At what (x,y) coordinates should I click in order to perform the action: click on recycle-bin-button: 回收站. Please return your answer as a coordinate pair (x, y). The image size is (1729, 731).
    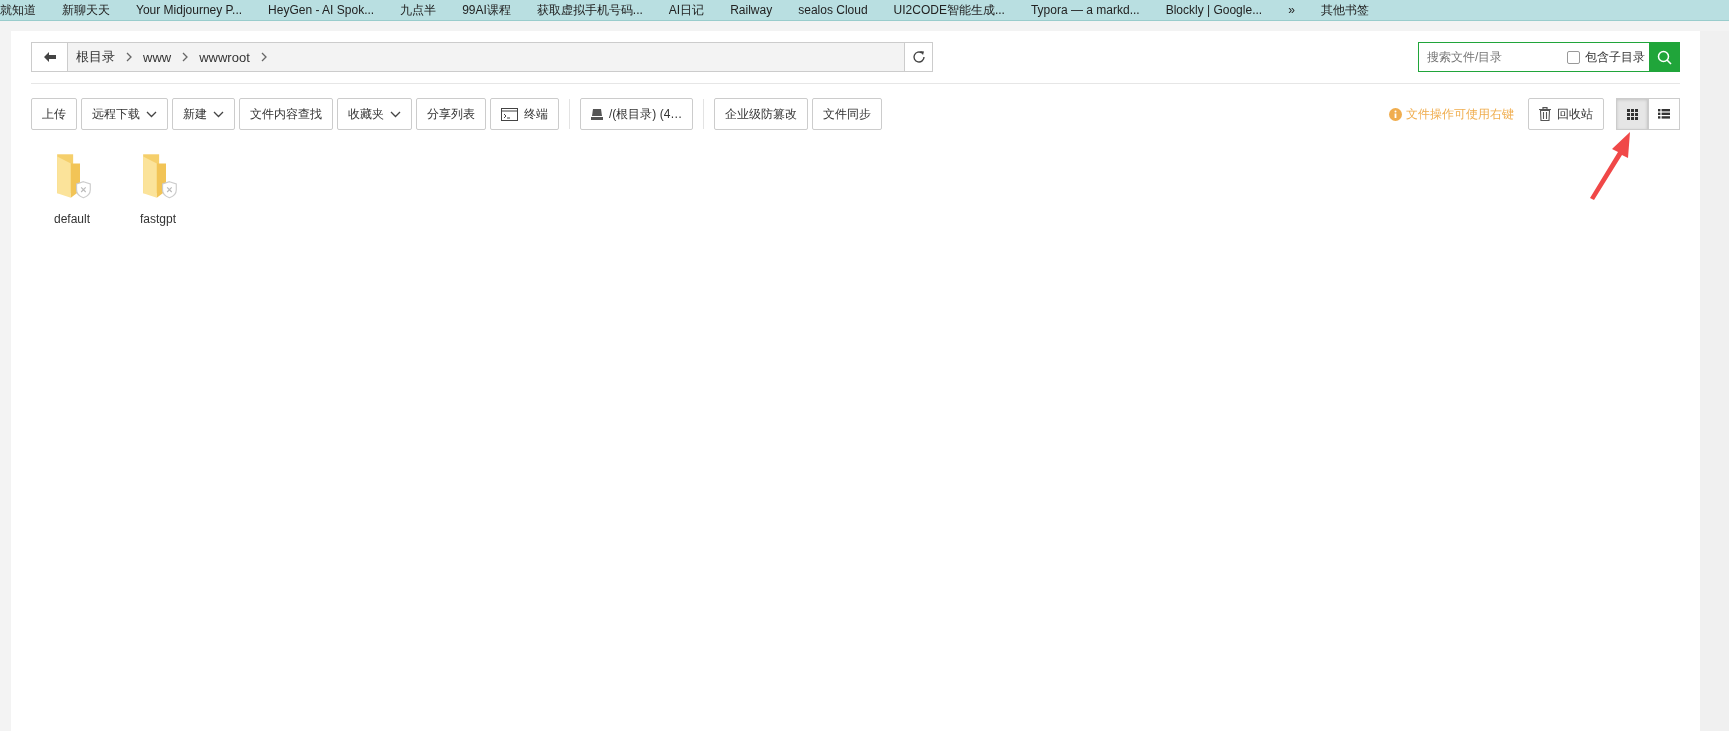
    Looking at the image, I should click on (1566, 114).